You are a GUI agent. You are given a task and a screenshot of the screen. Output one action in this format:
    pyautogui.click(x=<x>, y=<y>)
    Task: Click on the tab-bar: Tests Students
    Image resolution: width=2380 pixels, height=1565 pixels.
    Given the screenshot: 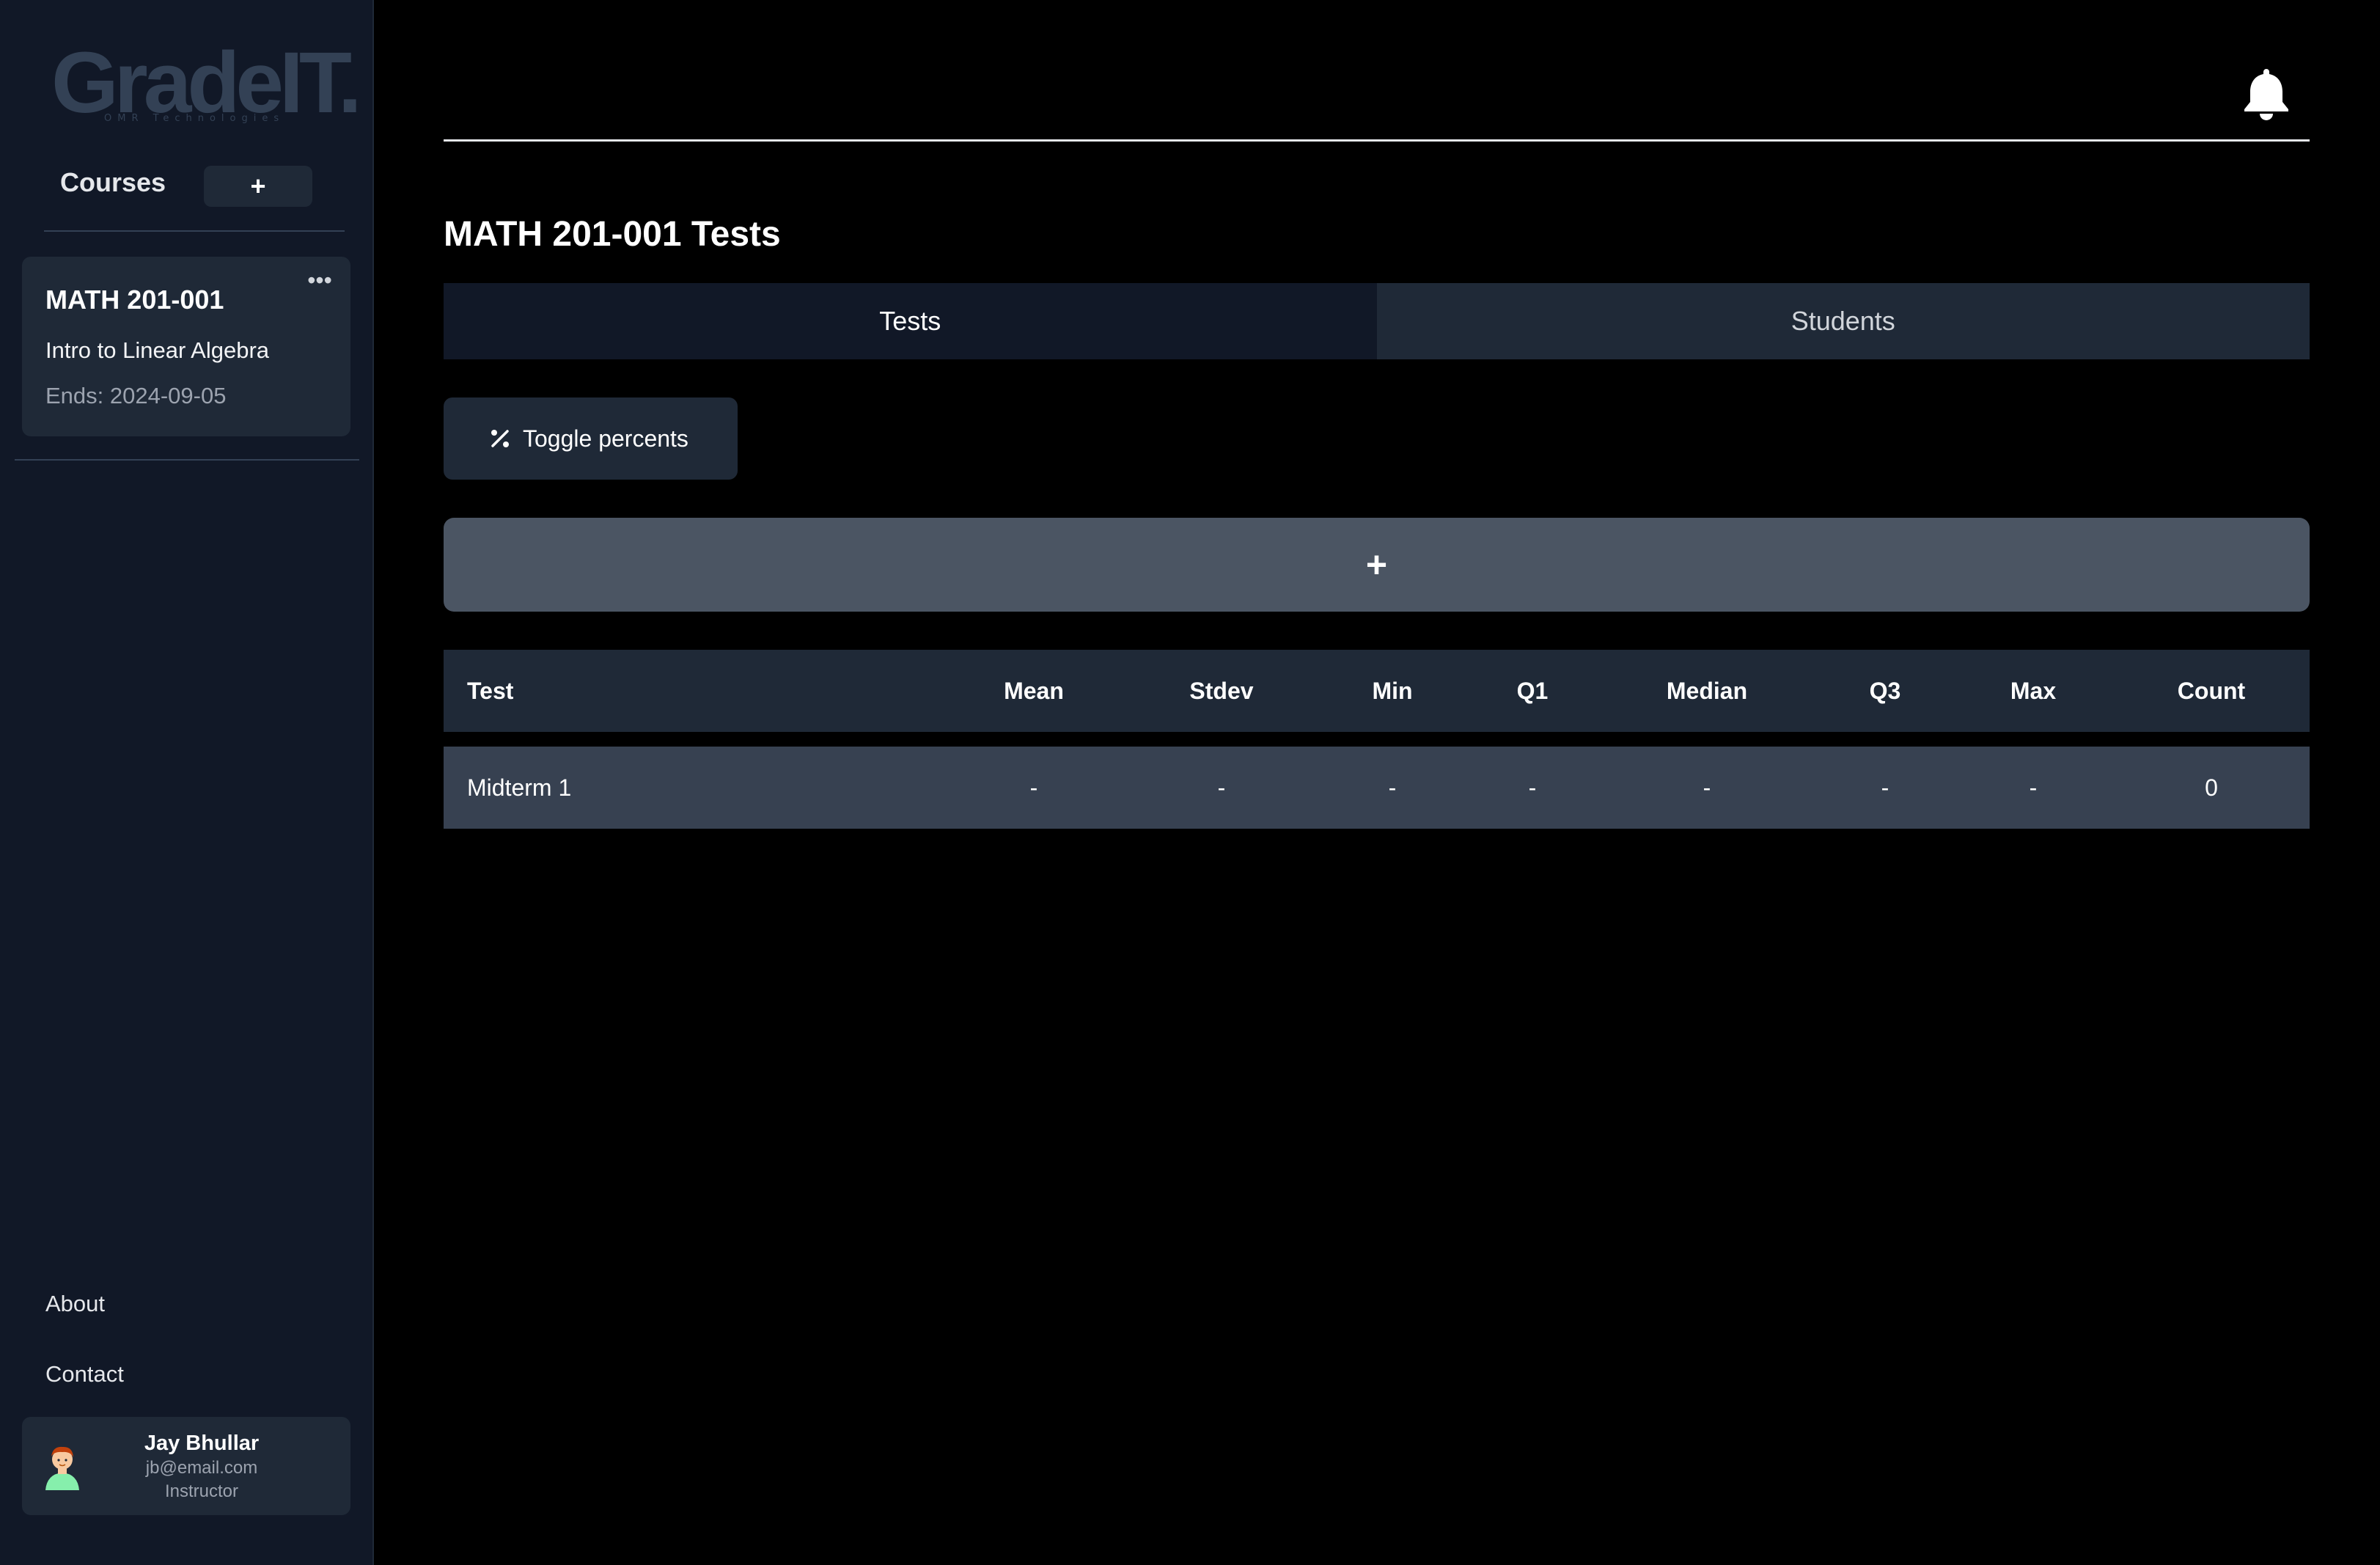 What is the action you would take?
    pyautogui.click(x=1377, y=321)
    